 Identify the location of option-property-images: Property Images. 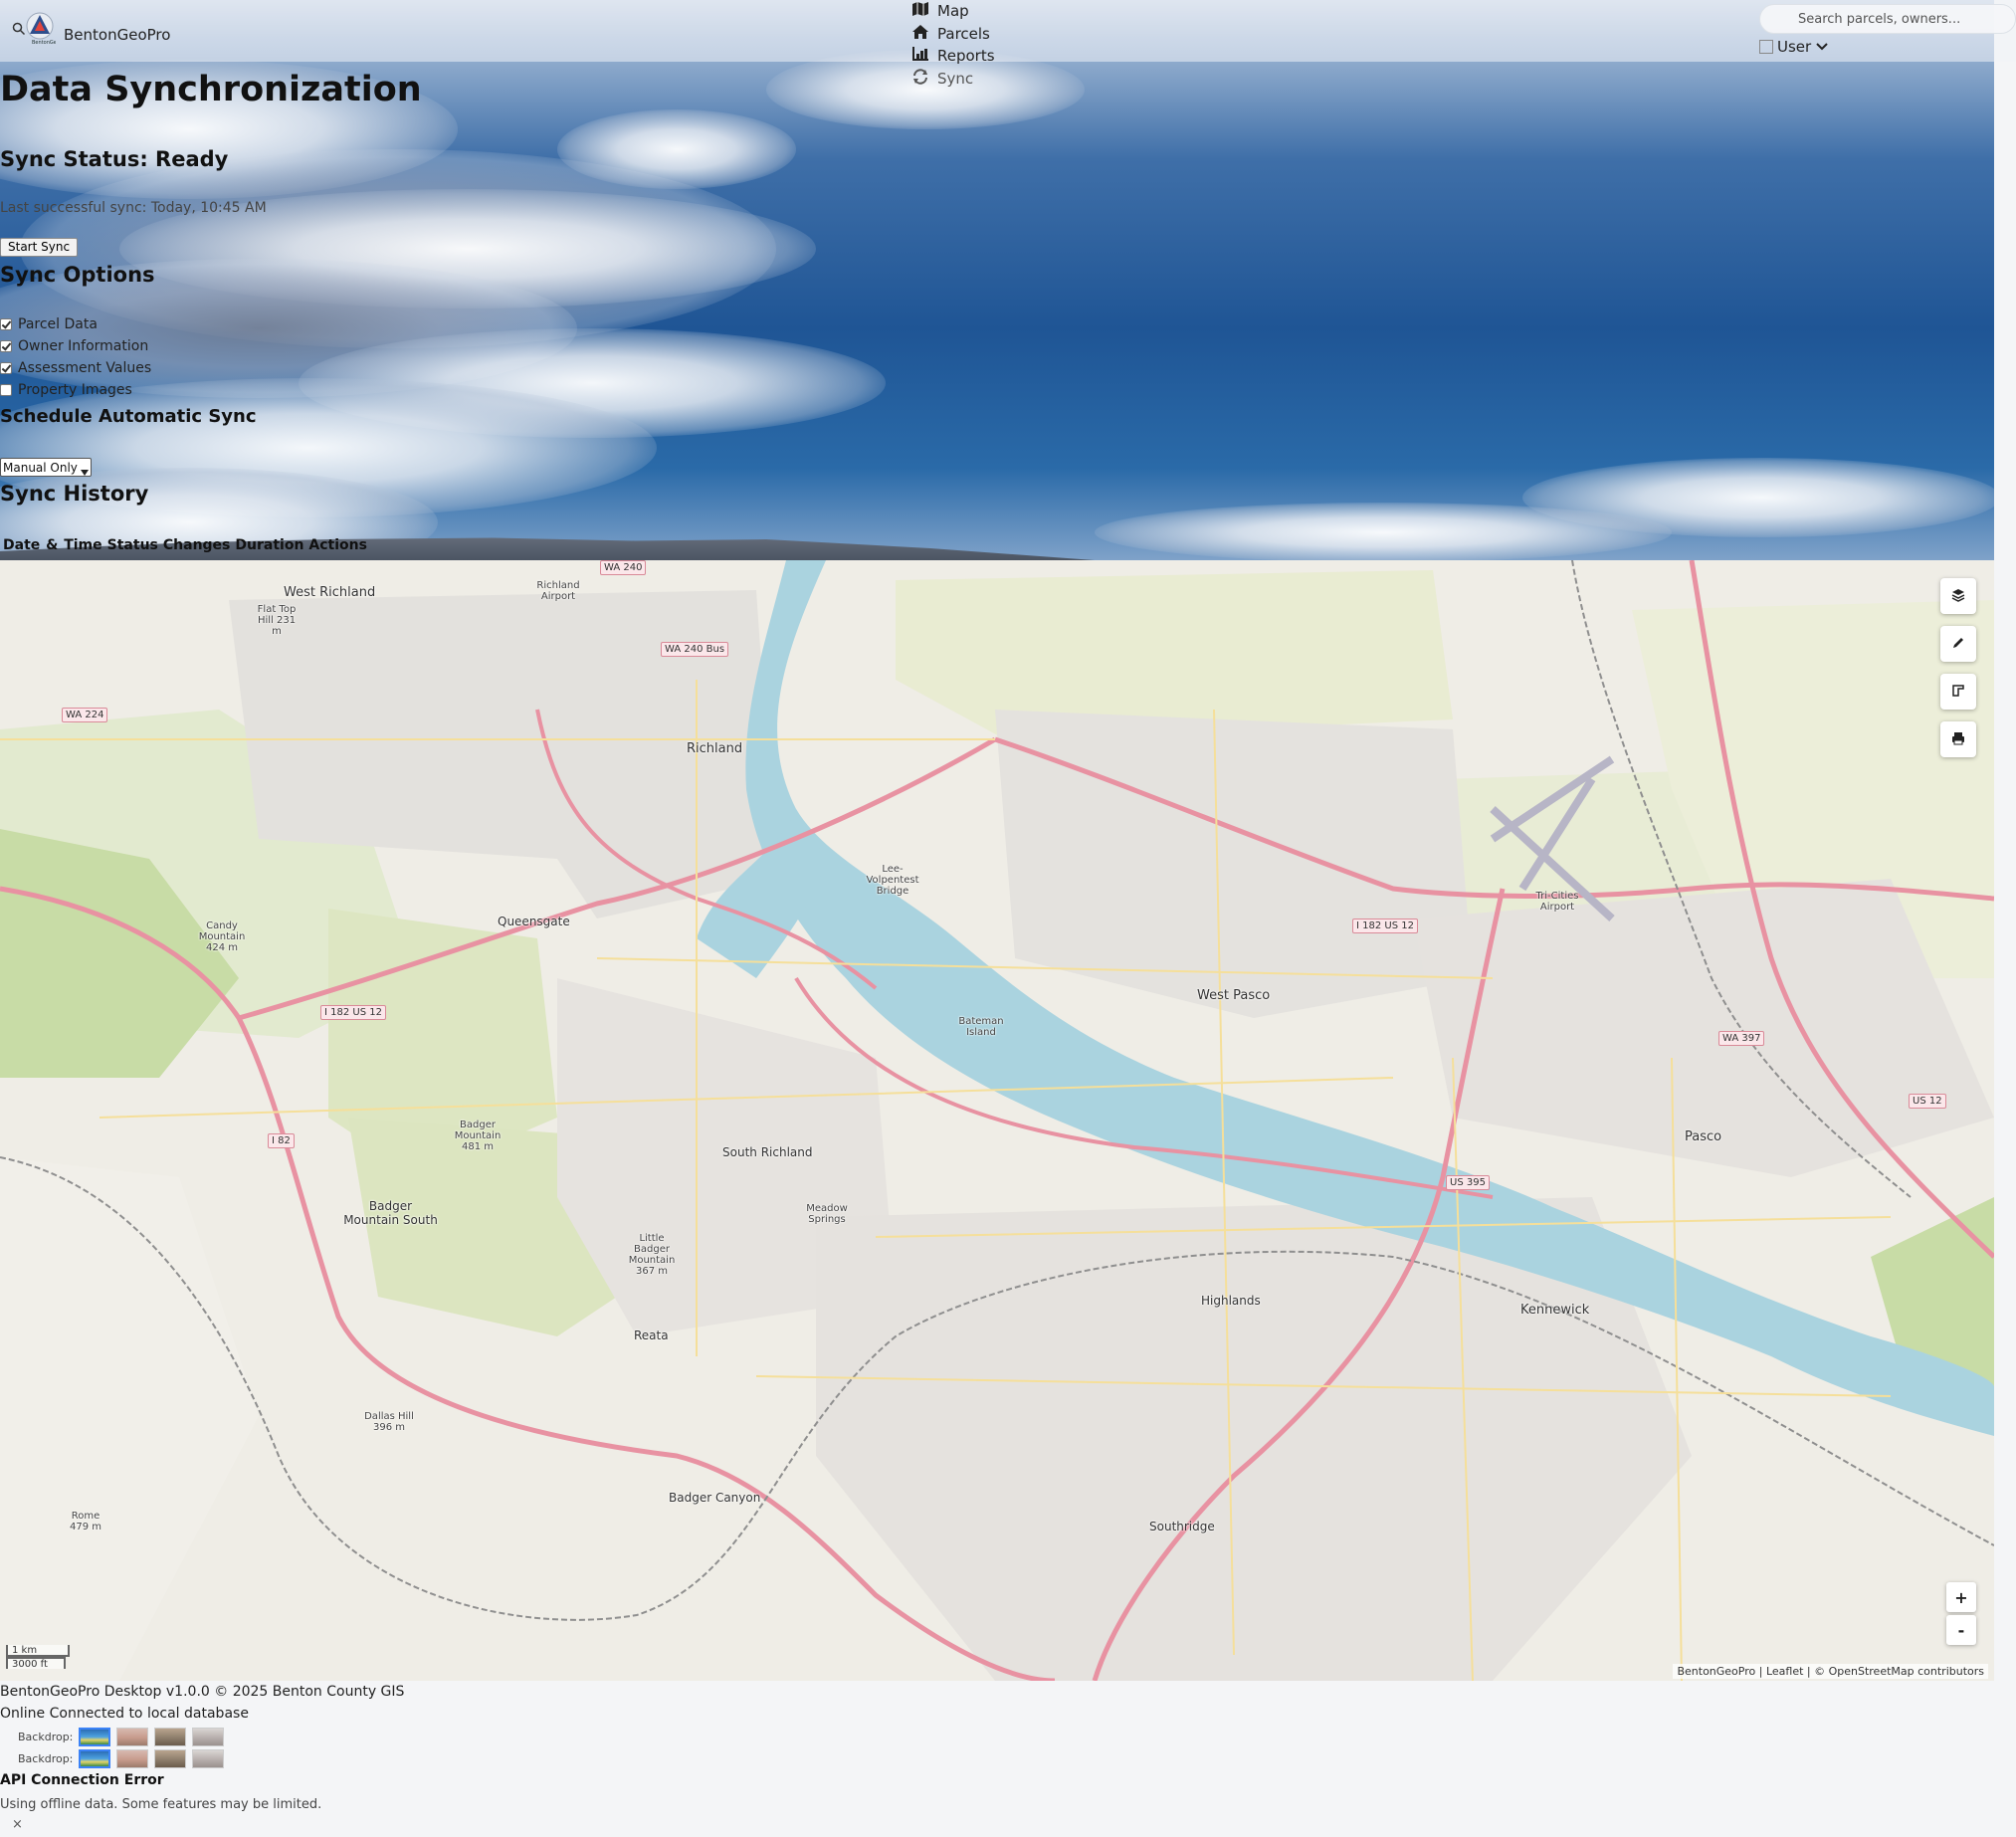
(66, 390).